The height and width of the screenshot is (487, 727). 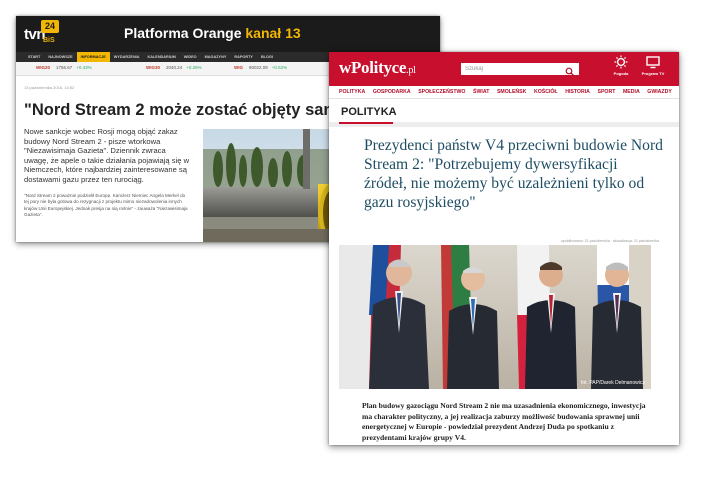 What do you see at coordinates (279, 67) in the screenshot?
I see `ticker-change: +0.52%` at bounding box center [279, 67].